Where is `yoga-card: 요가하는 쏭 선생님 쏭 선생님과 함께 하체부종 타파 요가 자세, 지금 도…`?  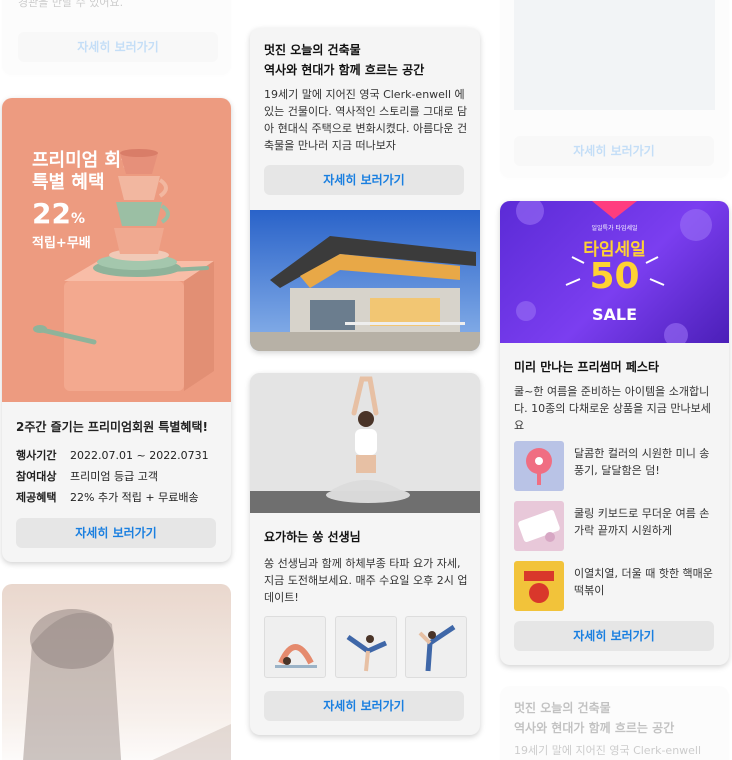 yoga-card: 요가하는 쏭 선생님 쏭 선생님과 함께 하체부종 타파 요가 자세, 지금 도… is located at coordinates (365, 554).